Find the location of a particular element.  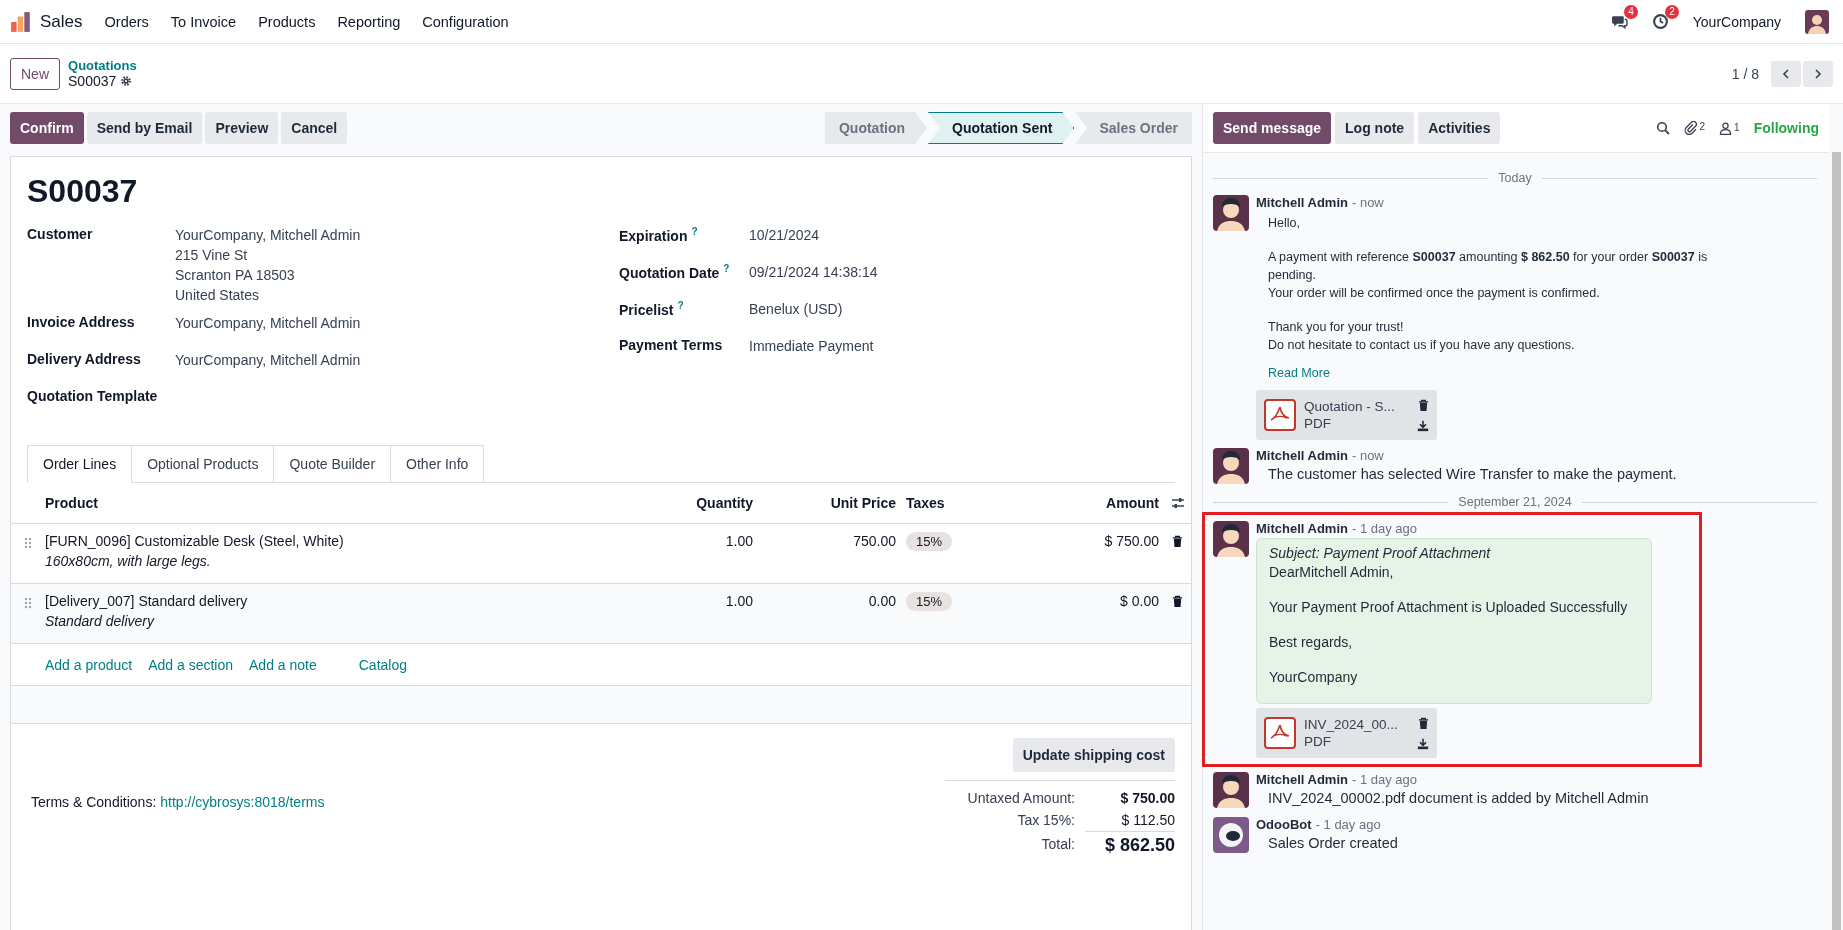

table-cell-text: $ 750.00 is located at coordinates (1131, 541).